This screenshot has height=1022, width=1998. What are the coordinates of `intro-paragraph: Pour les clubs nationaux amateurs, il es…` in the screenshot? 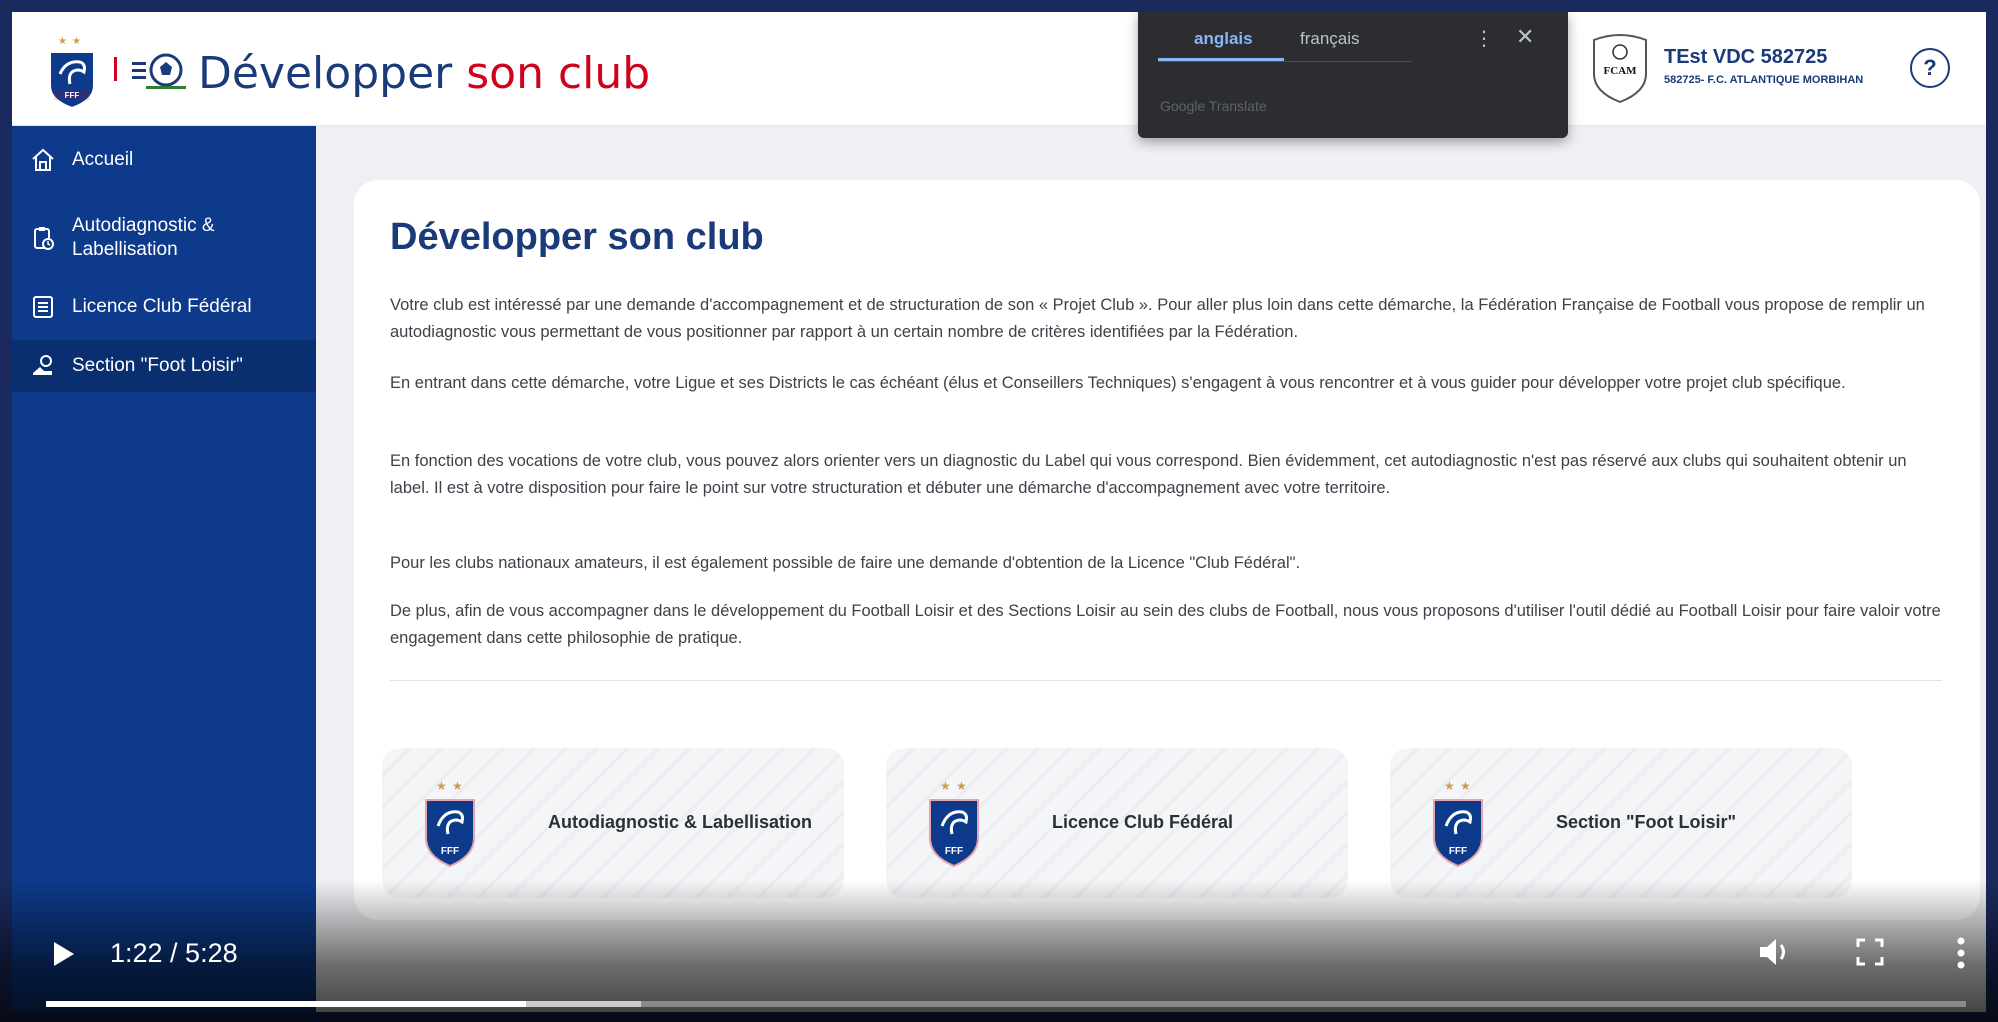 It's located at (845, 563).